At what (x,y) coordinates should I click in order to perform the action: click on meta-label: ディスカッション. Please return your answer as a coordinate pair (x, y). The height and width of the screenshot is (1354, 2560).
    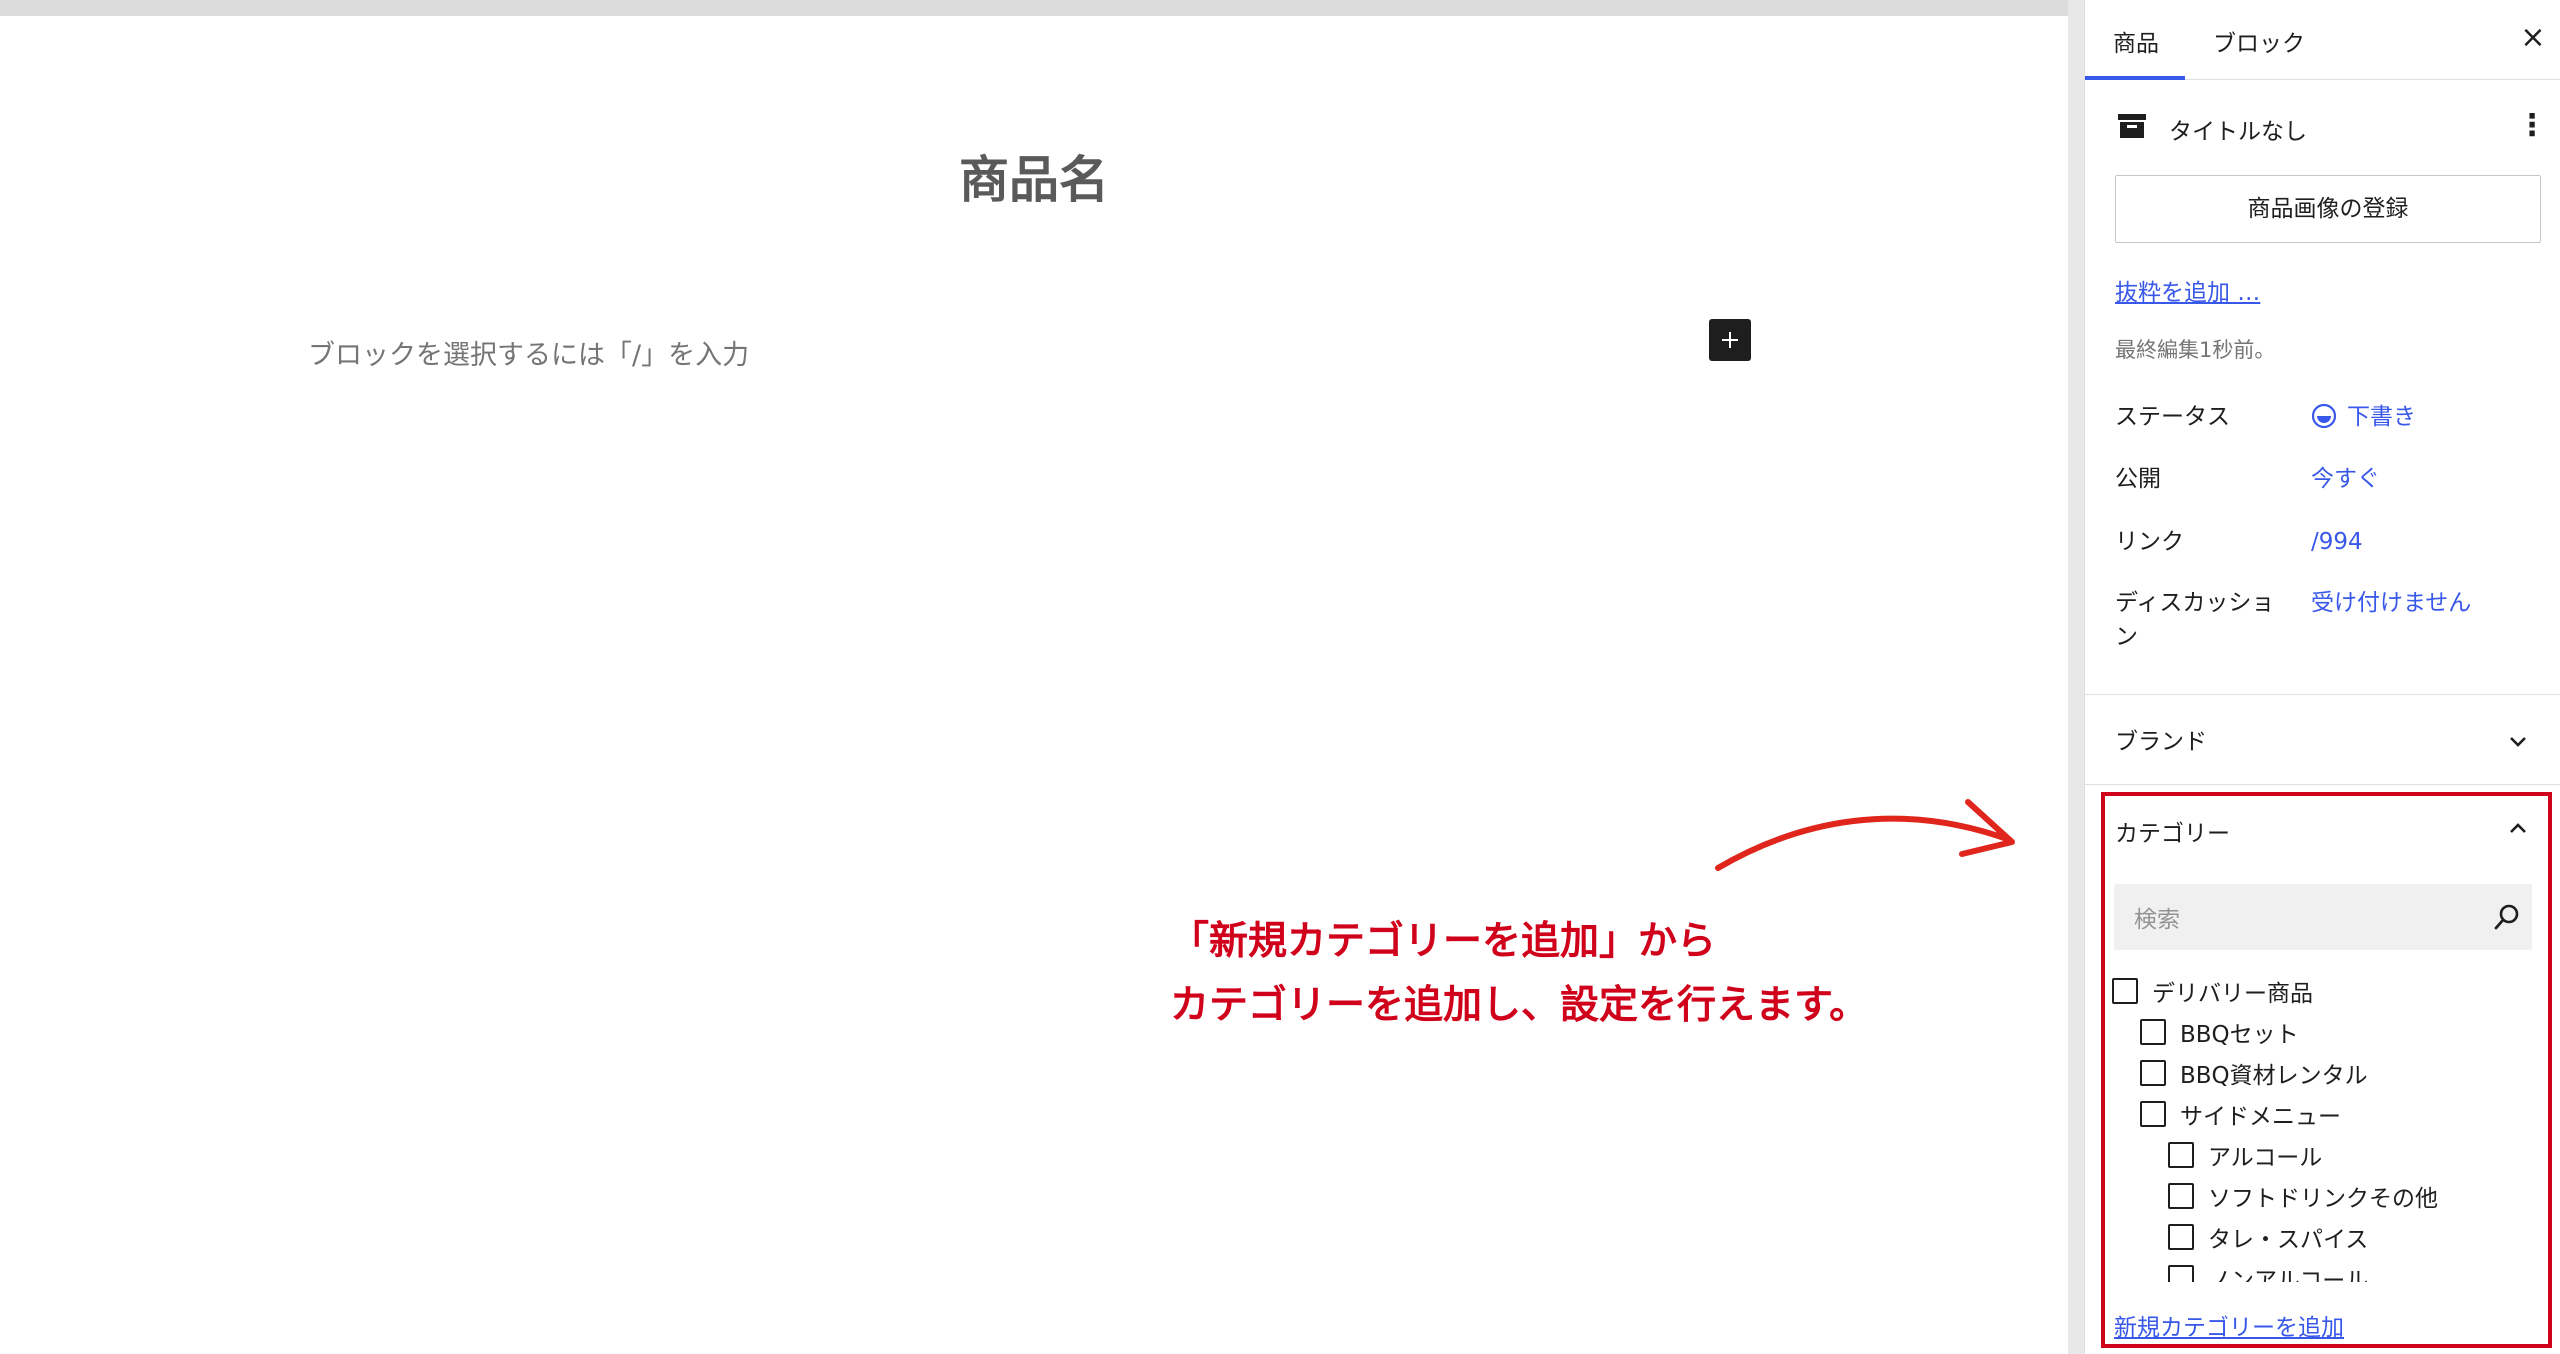
    Looking at the image, I should click on (2195, 620).